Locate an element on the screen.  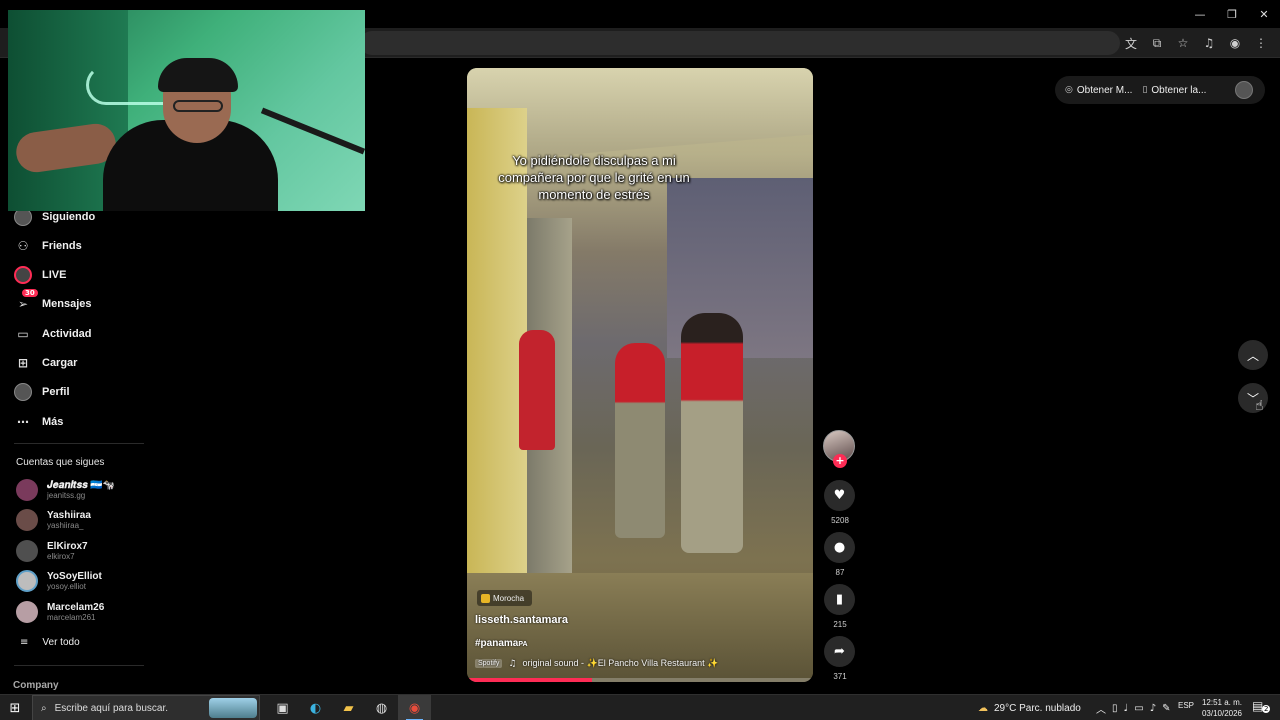
close-button: ✕ is located at coordinates (1264, 14).